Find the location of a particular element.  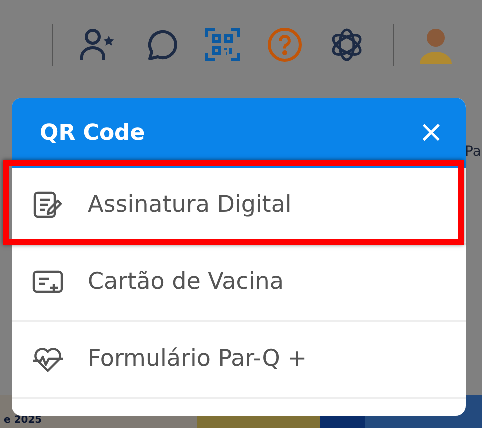

dialog-title: QR Code is located at coordinates (93, 134).